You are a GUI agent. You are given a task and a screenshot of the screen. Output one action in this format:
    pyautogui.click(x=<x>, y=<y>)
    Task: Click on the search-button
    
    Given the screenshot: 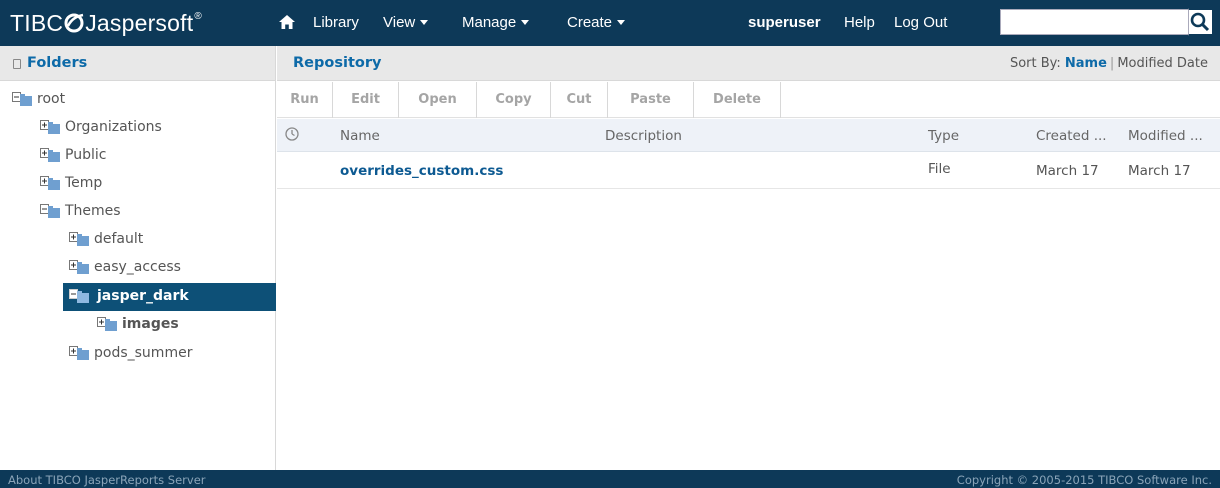 What is the action you would take?
    pyautogui.click(x=1201, y=22)
    